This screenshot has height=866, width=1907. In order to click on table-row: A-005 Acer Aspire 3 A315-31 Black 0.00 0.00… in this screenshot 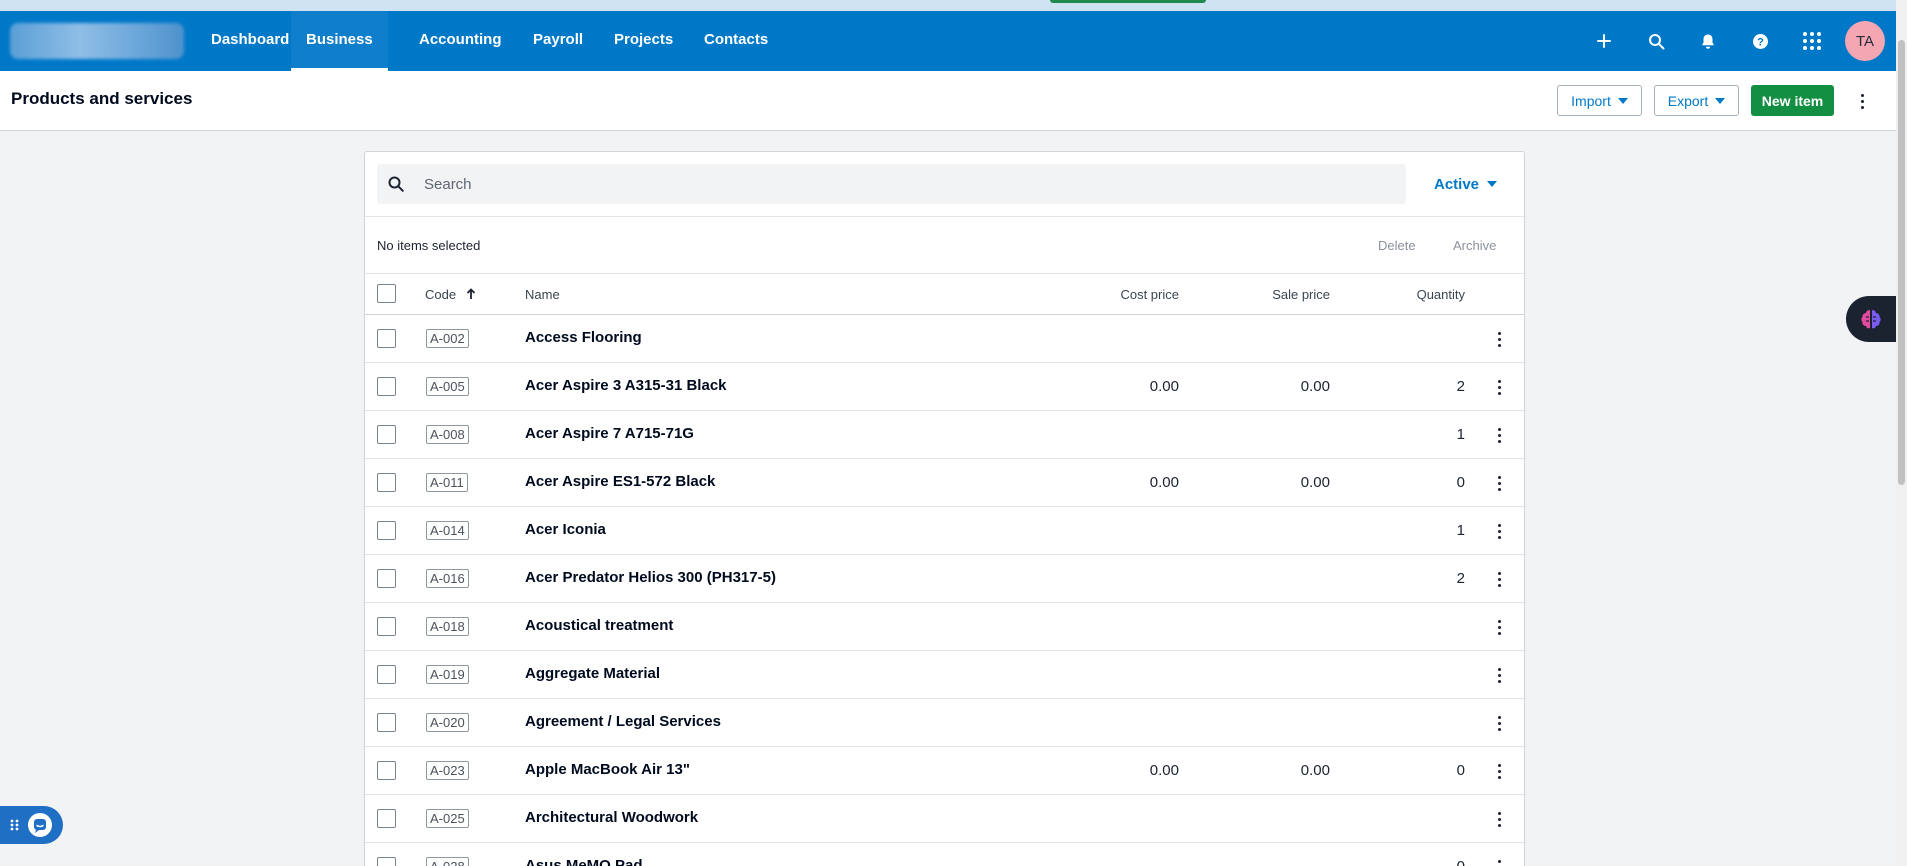, I will do `click(944, 387)`.